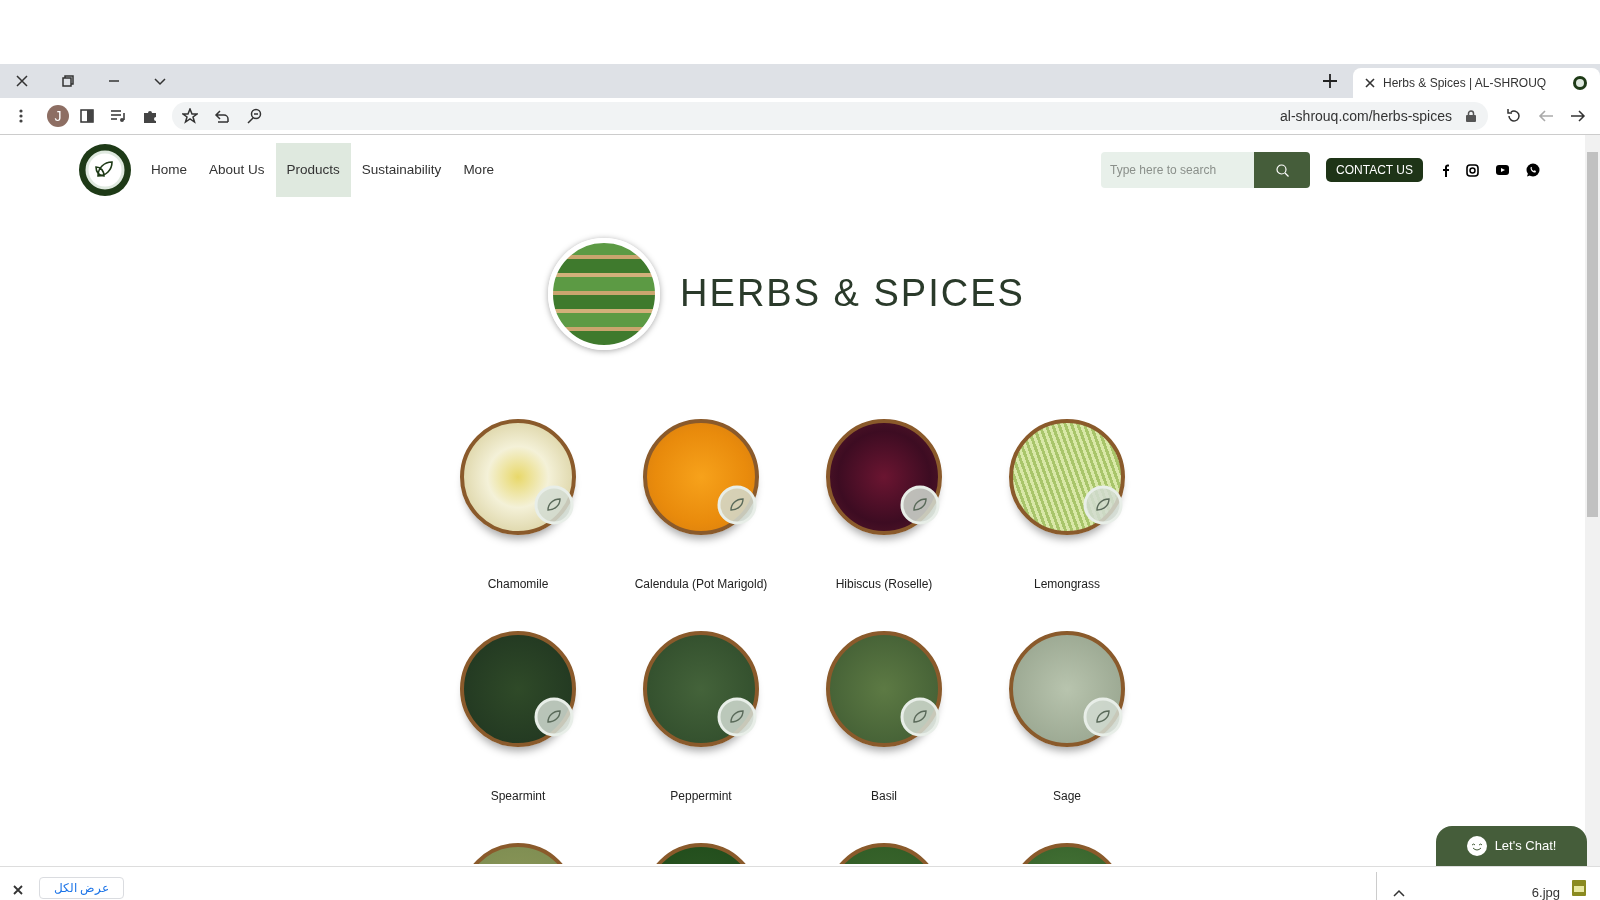  I want to click on product-name: Peppermint, so click(701, 796).